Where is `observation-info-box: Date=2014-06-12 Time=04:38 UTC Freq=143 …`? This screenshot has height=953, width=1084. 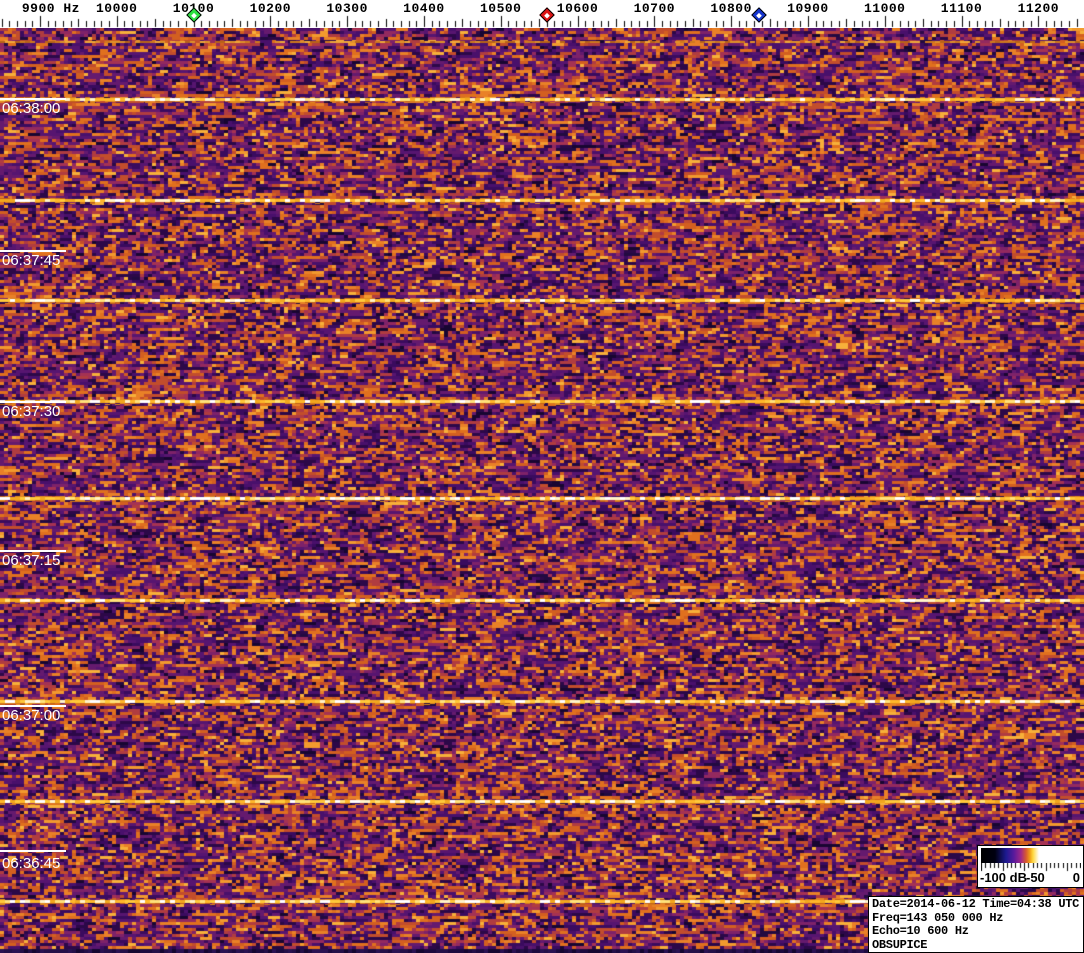 observation-info-box: Date=2014-06-12 Time=04:38 UTC Freq=143 … is located at coordinates (976, 924).